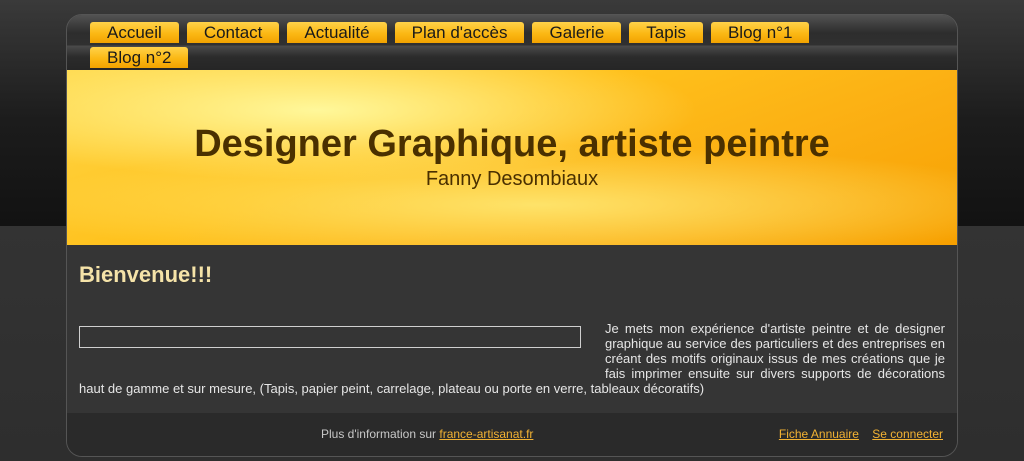  What do you see at coordinates (486, 434) in the screenshot?
I see `france-artisanat-link: france-artisanat.fr` at bounding box center [486, 434].